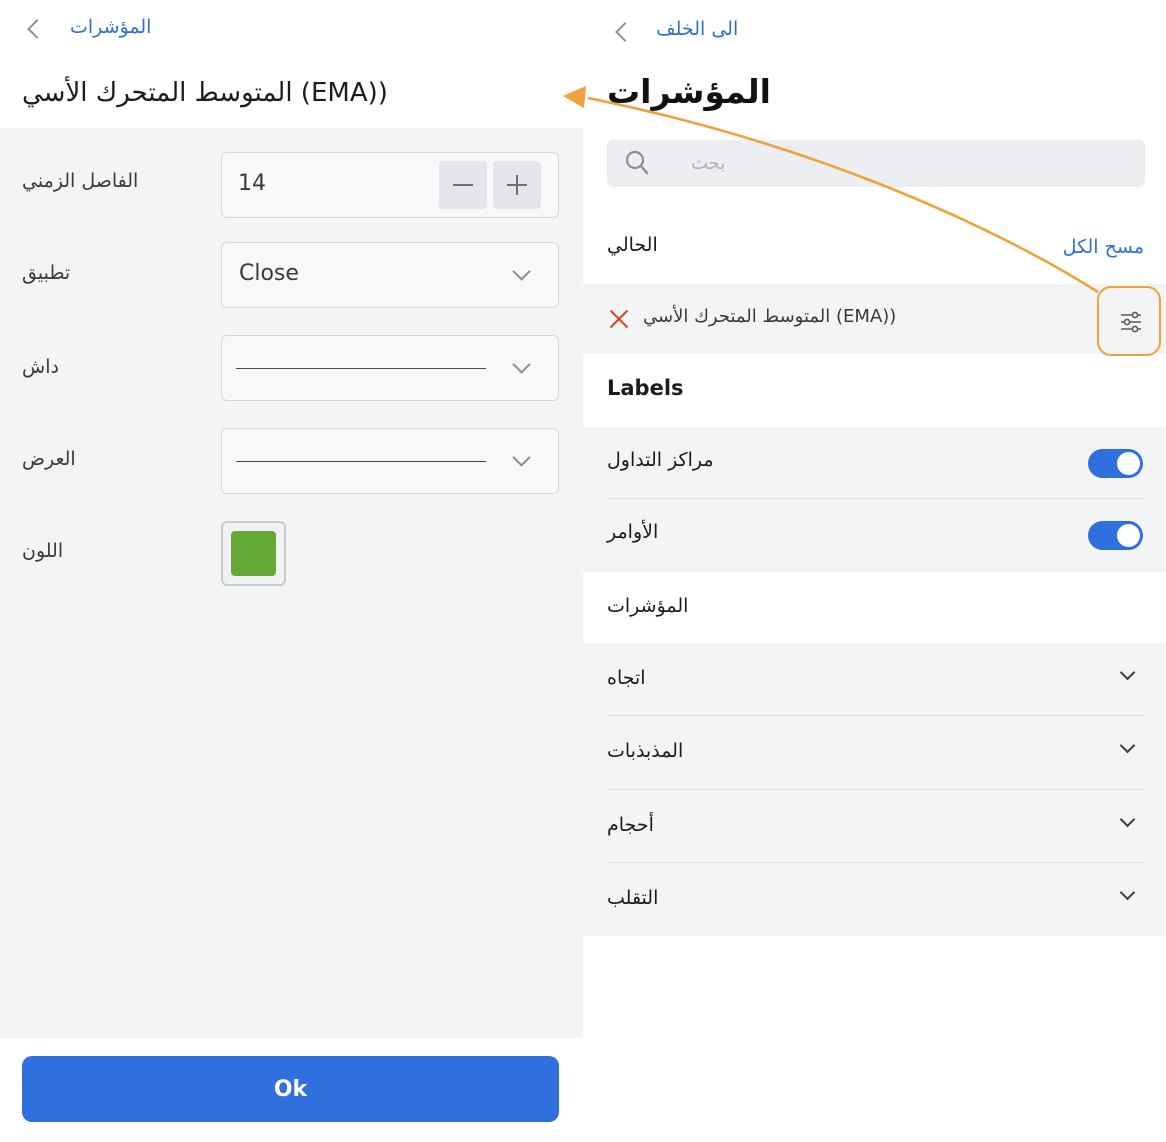 The width and height of the screenshot is (1166, 1142). What do you see at coordinates (875, 679) in the screenshot?
I see `category-trend: اتجاه` at bounding box center [875, 679].